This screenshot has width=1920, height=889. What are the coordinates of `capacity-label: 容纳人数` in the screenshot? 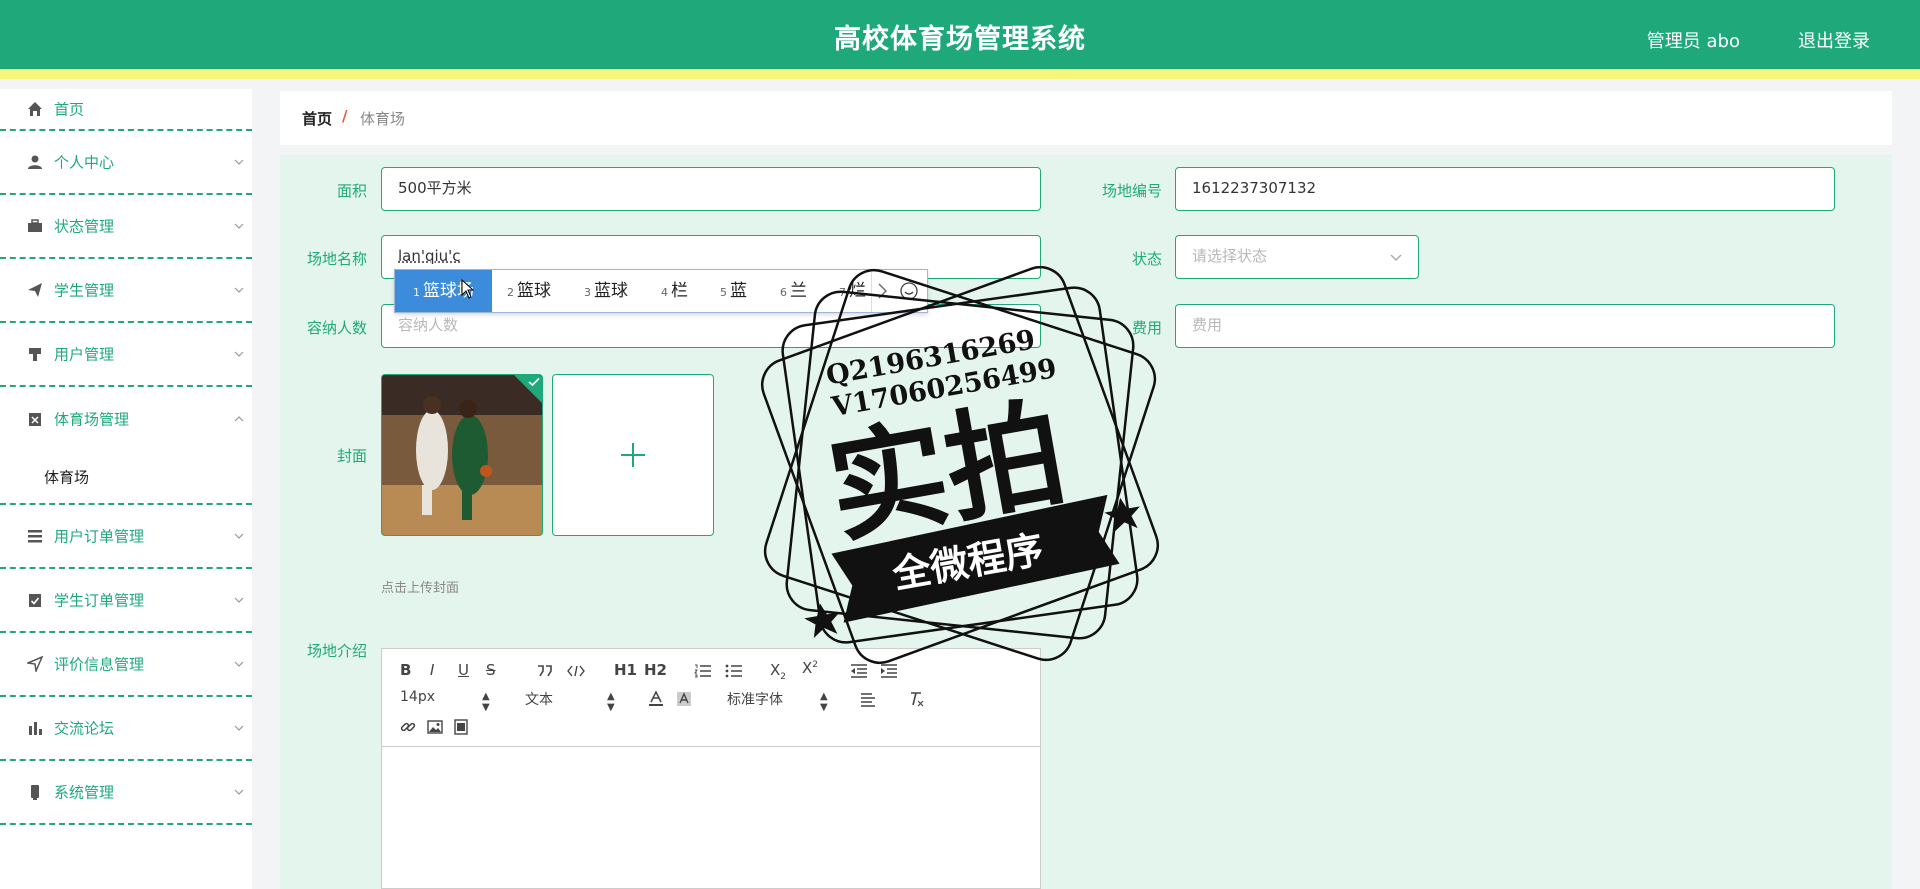 It's located at (336, 328).